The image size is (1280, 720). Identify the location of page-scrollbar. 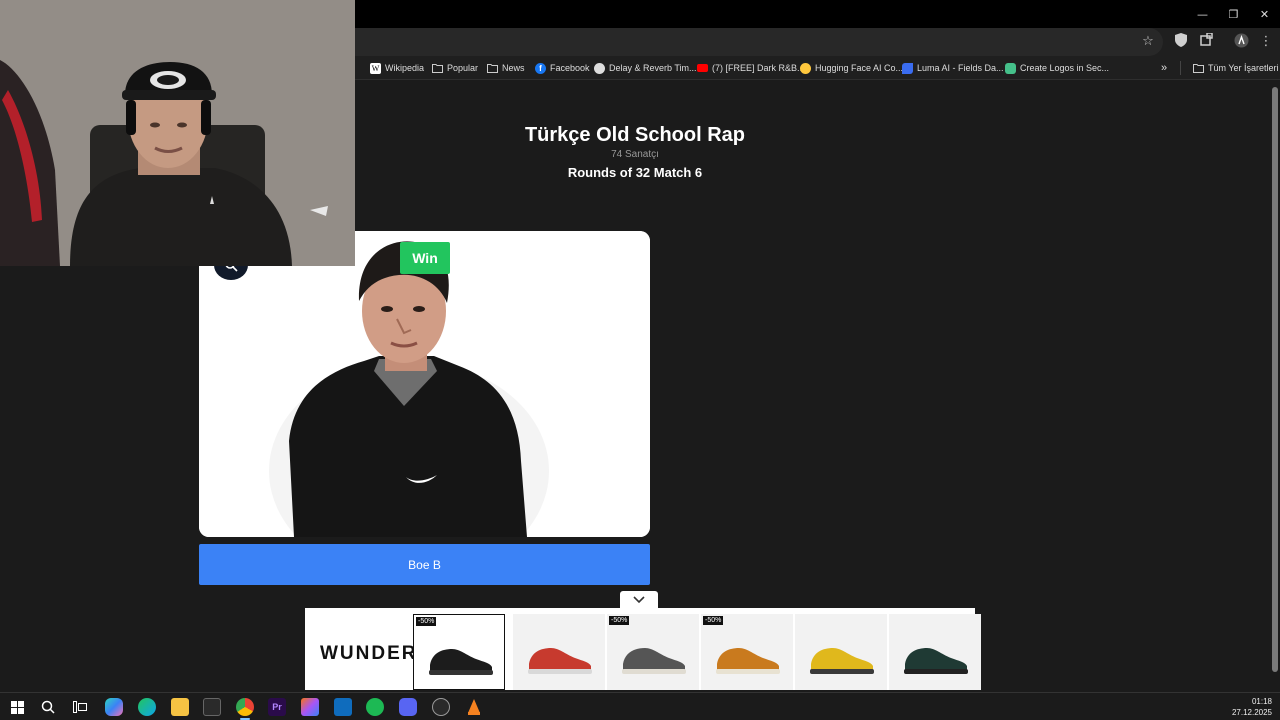
(1275, 382).